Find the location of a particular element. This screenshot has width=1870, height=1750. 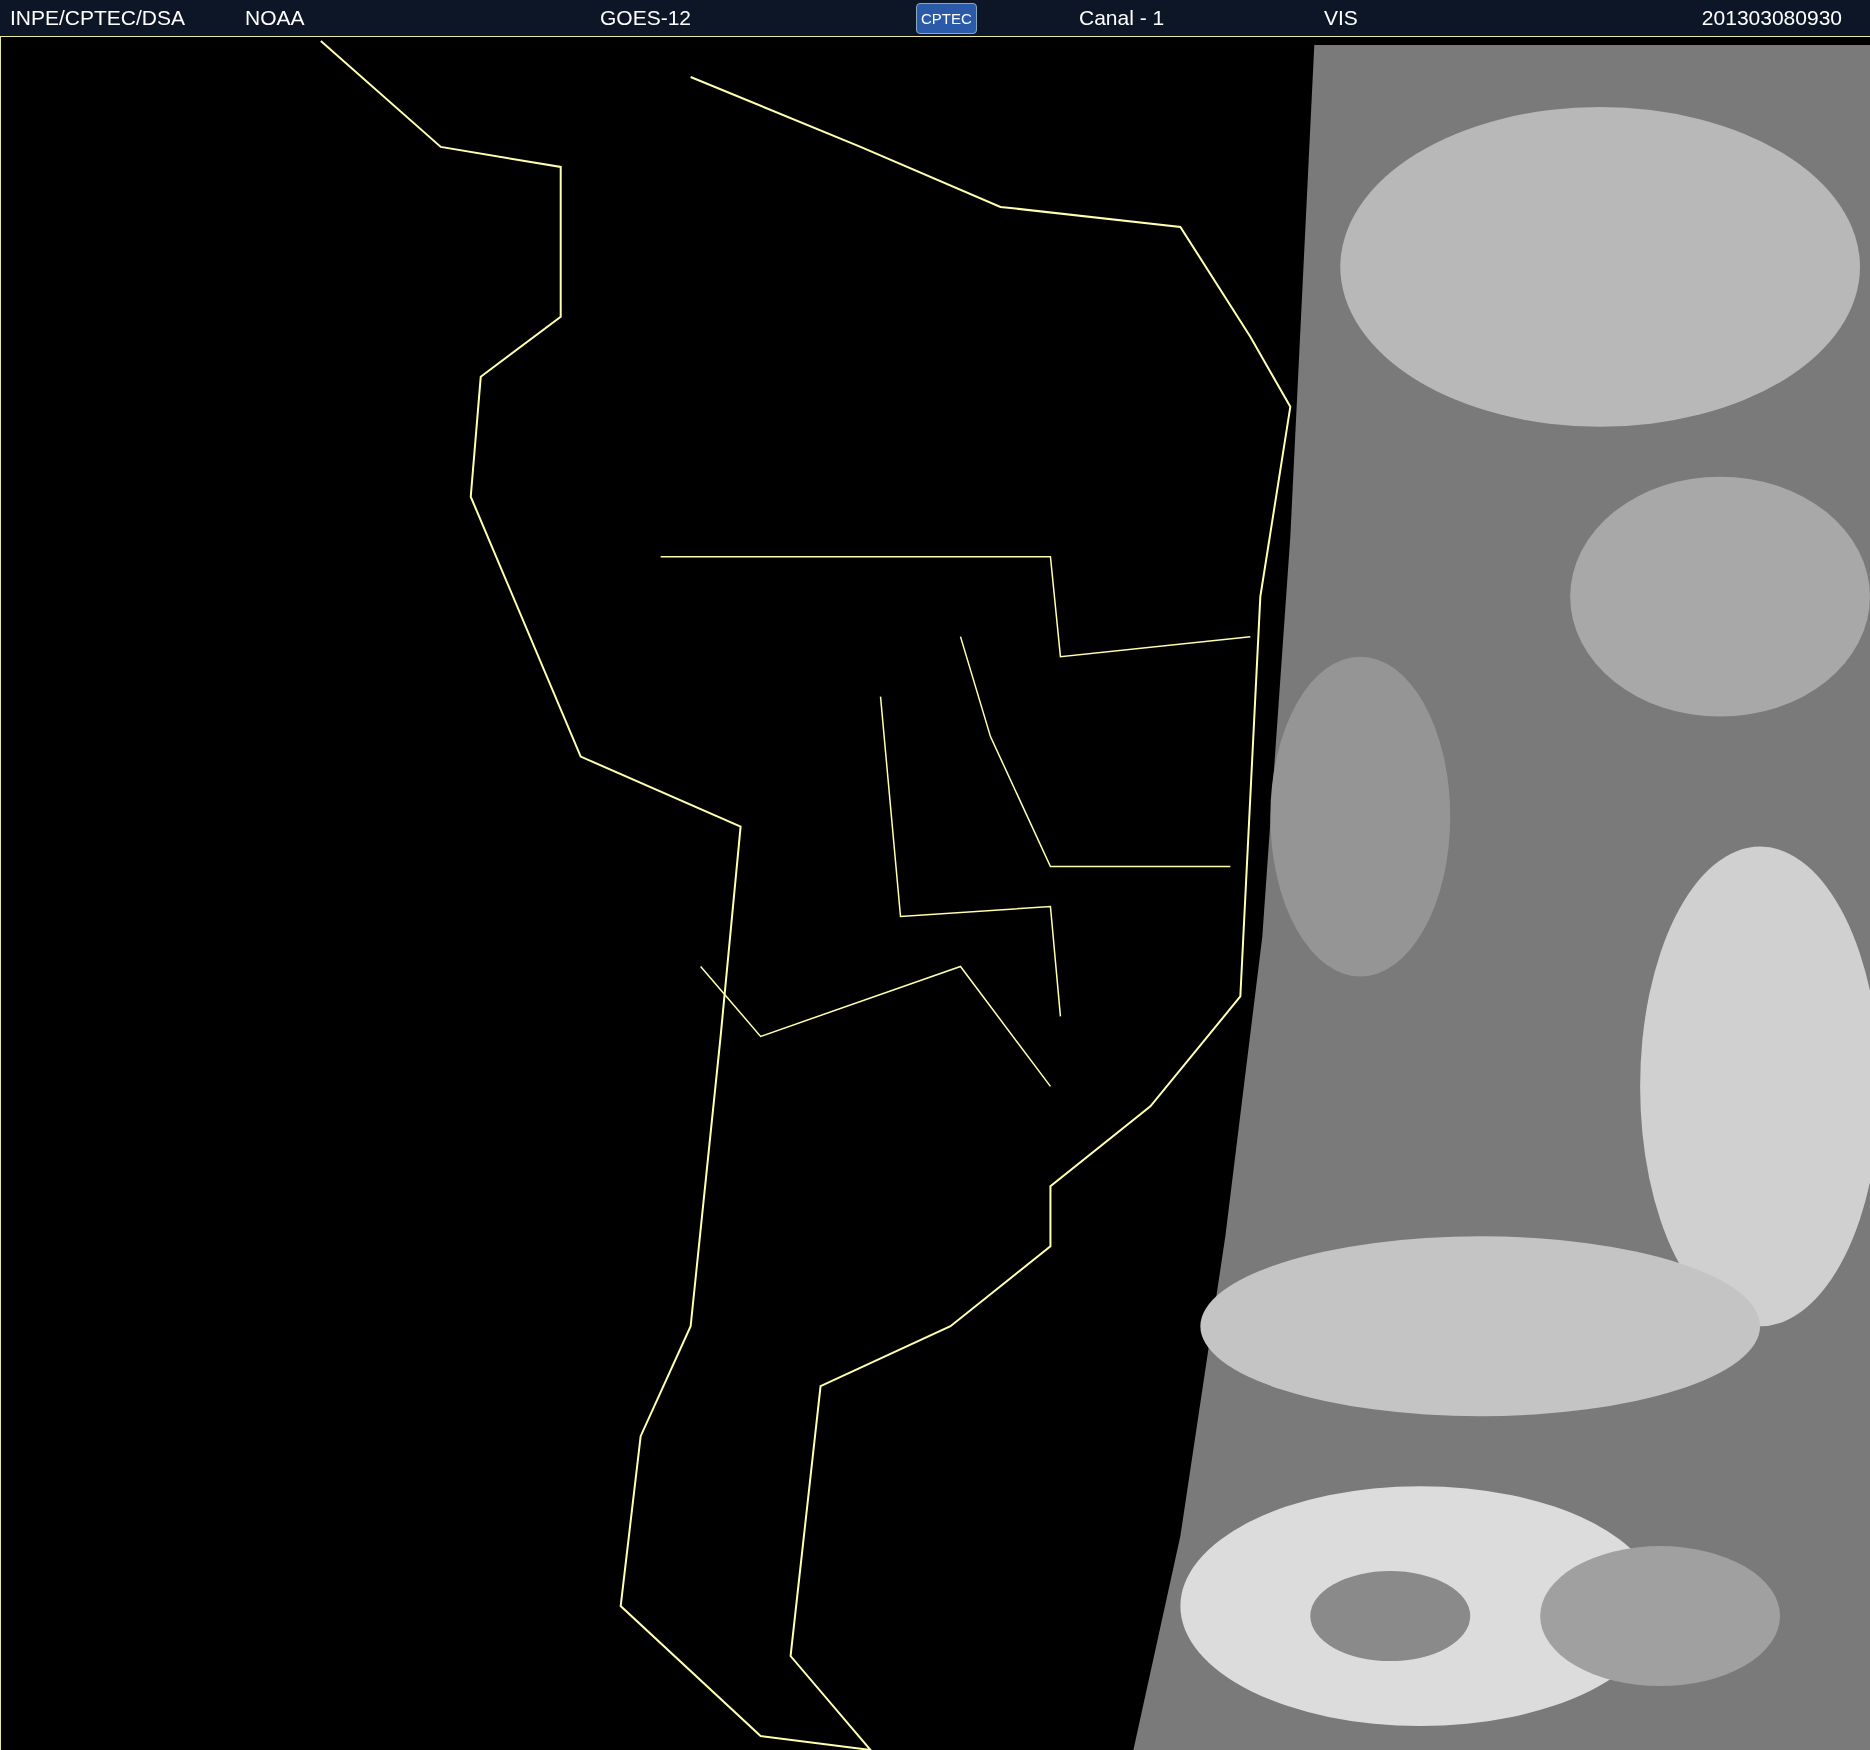

logo: CPTEC is located at coordinates (946, 18).